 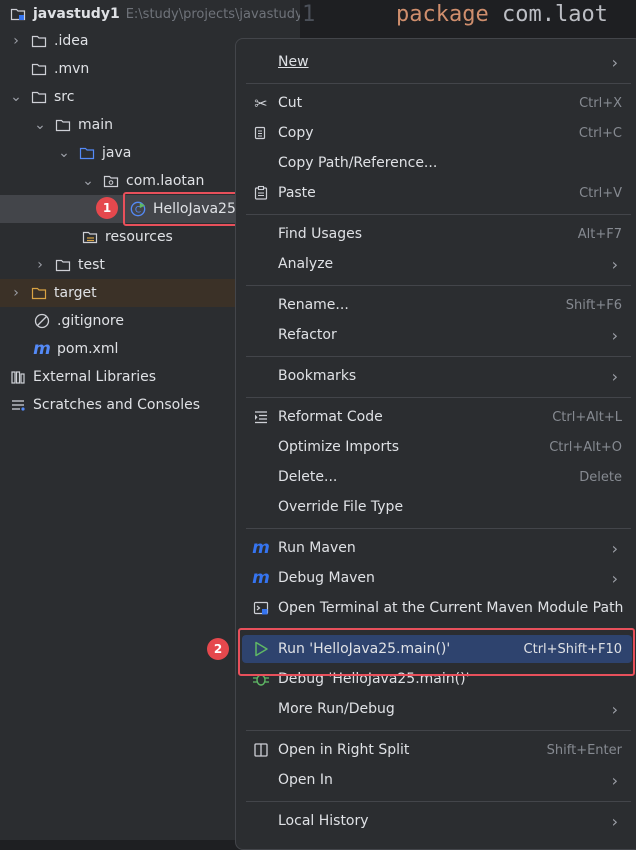 I want to click on code-keyword: package, so click(x=442, y=14).